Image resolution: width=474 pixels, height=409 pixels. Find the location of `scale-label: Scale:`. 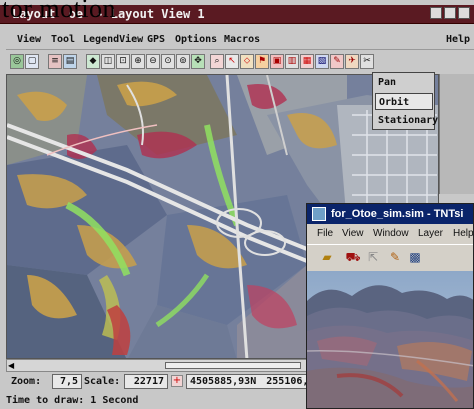

scale-label: Scale: is located at coordinates (102, 381).